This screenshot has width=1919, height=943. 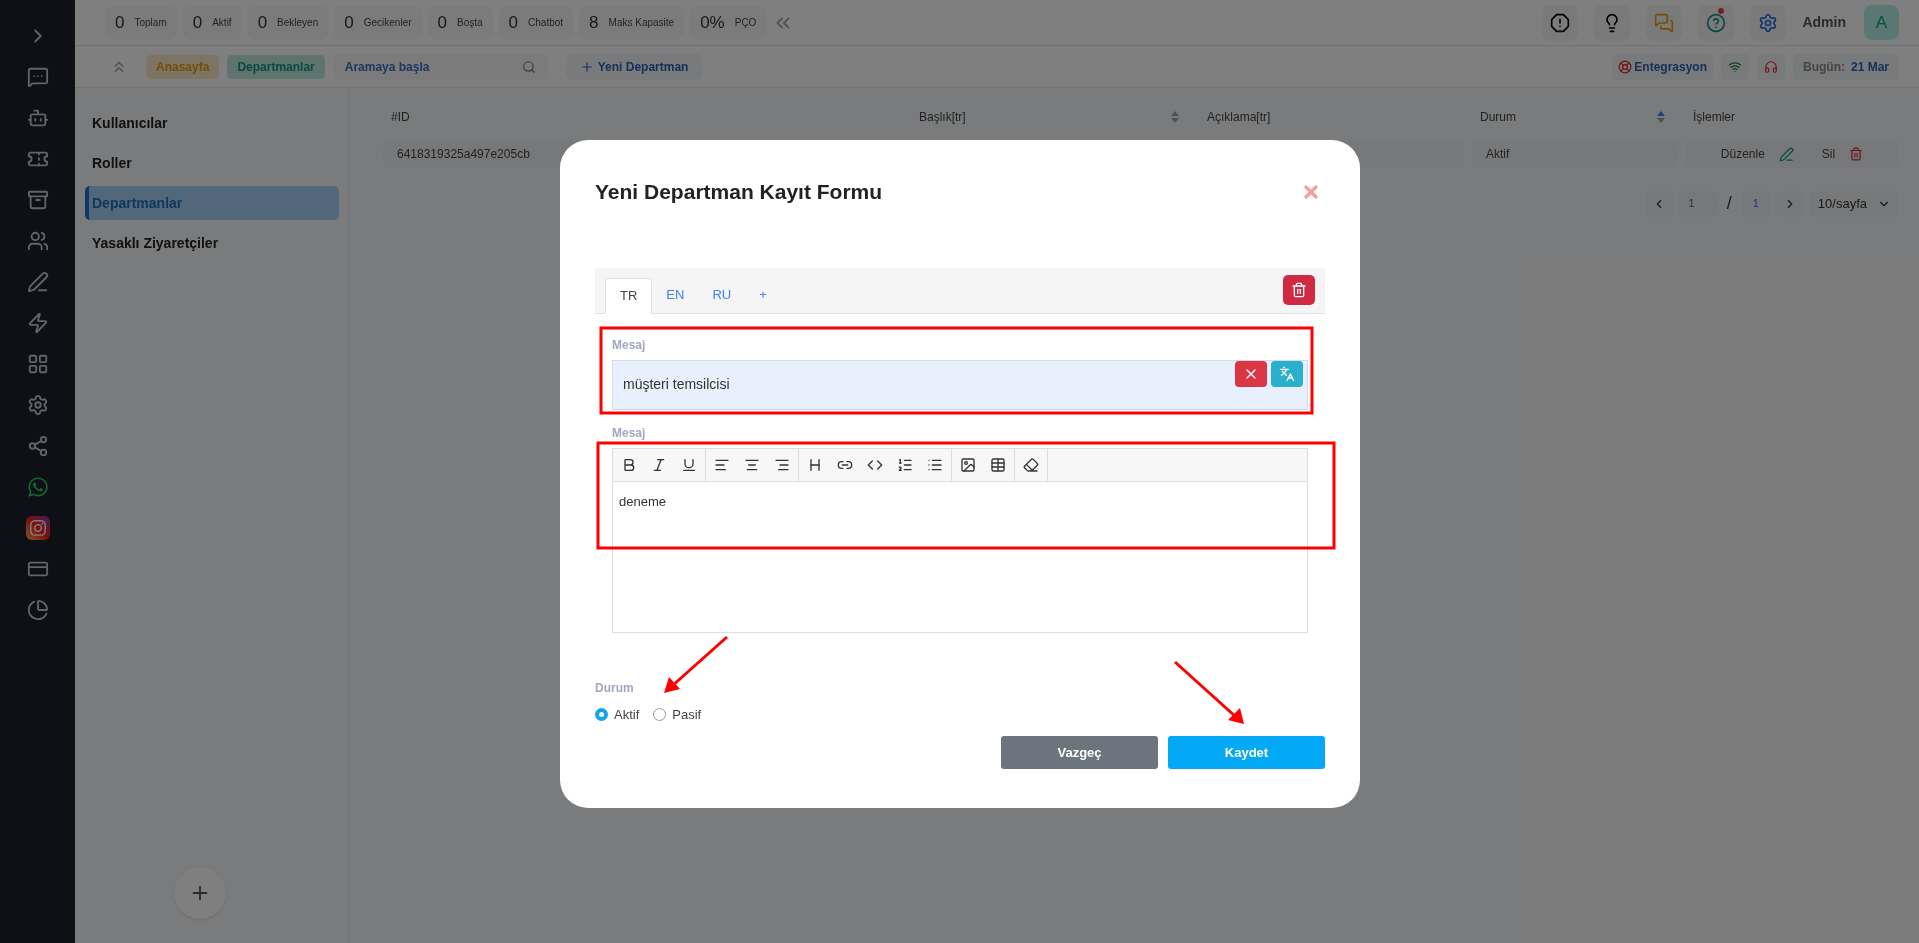 What do you see at coordinates (37, 445) in the screenshot?
I see `share-icon` at bounding box center [37, 445].